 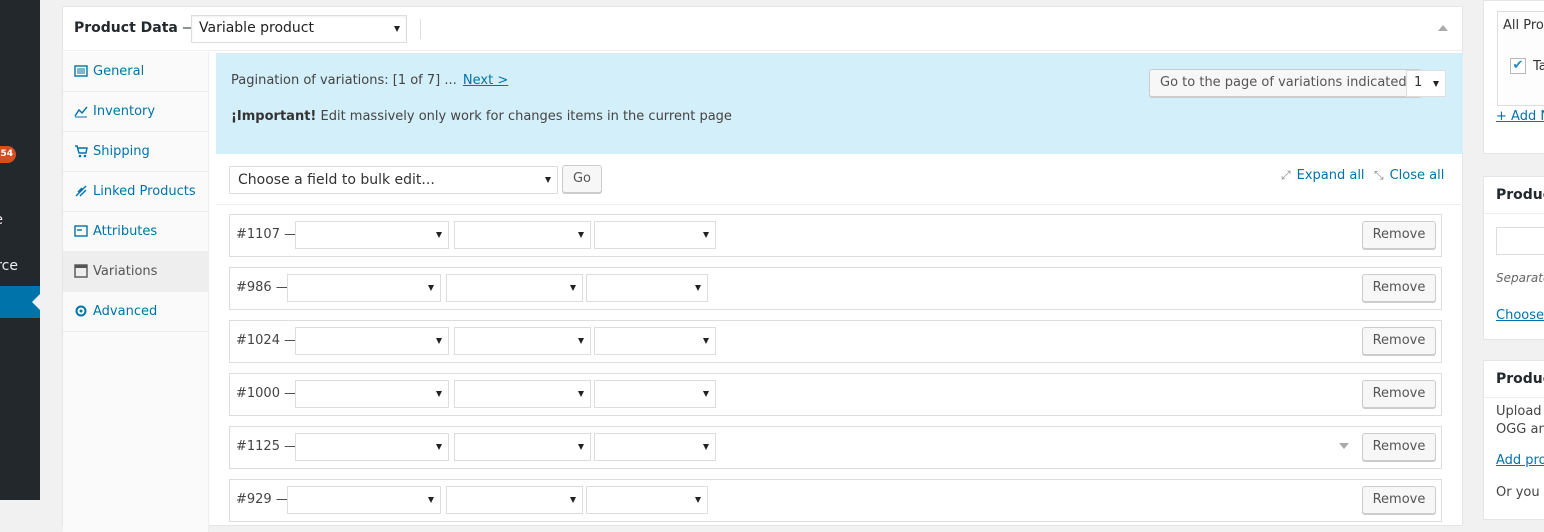 What do you see at coordinates (1513, 440) in the screenshot?
I see `product-video-box: Produc Upload OGG an Add pro Or you c` at bounding box center [1513, 440].